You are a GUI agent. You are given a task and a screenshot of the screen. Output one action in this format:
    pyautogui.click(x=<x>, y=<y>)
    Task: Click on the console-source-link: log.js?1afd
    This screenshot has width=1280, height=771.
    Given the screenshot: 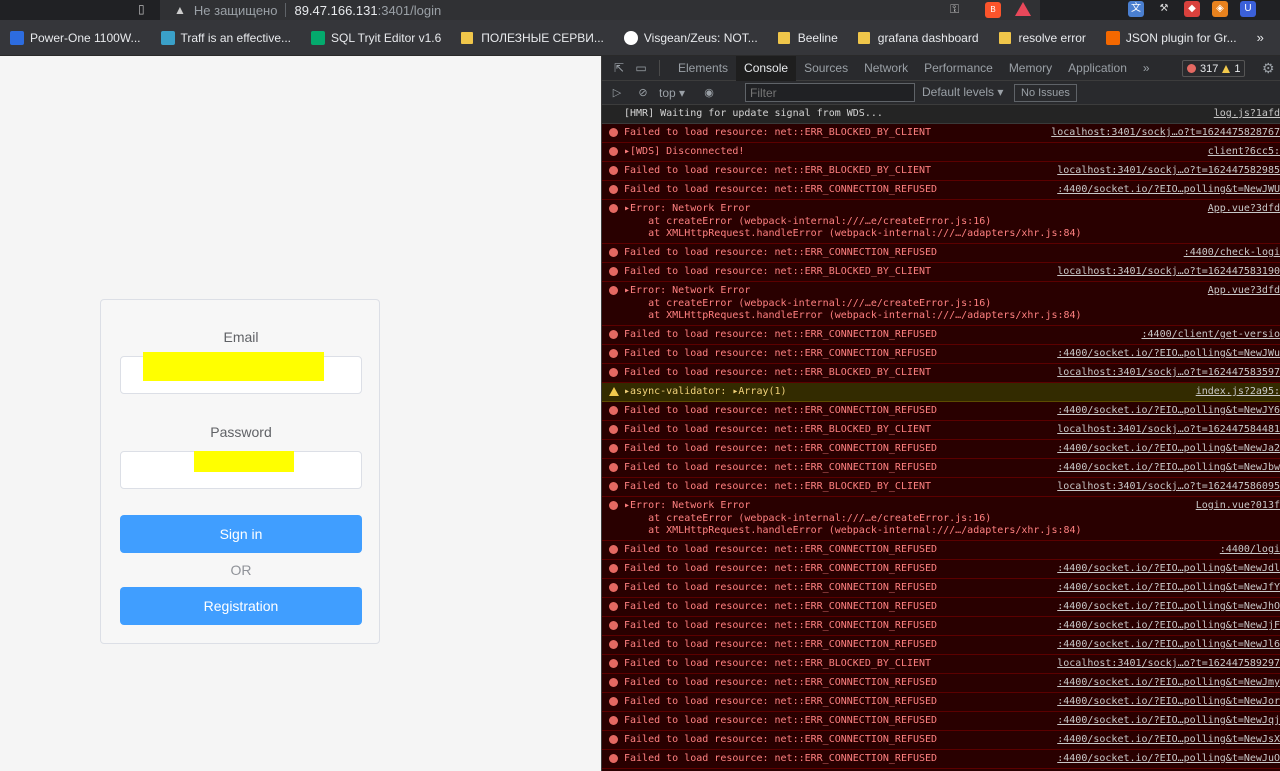 What is the action you would take?
    pyautogui.click(x=1244, y=114)
    